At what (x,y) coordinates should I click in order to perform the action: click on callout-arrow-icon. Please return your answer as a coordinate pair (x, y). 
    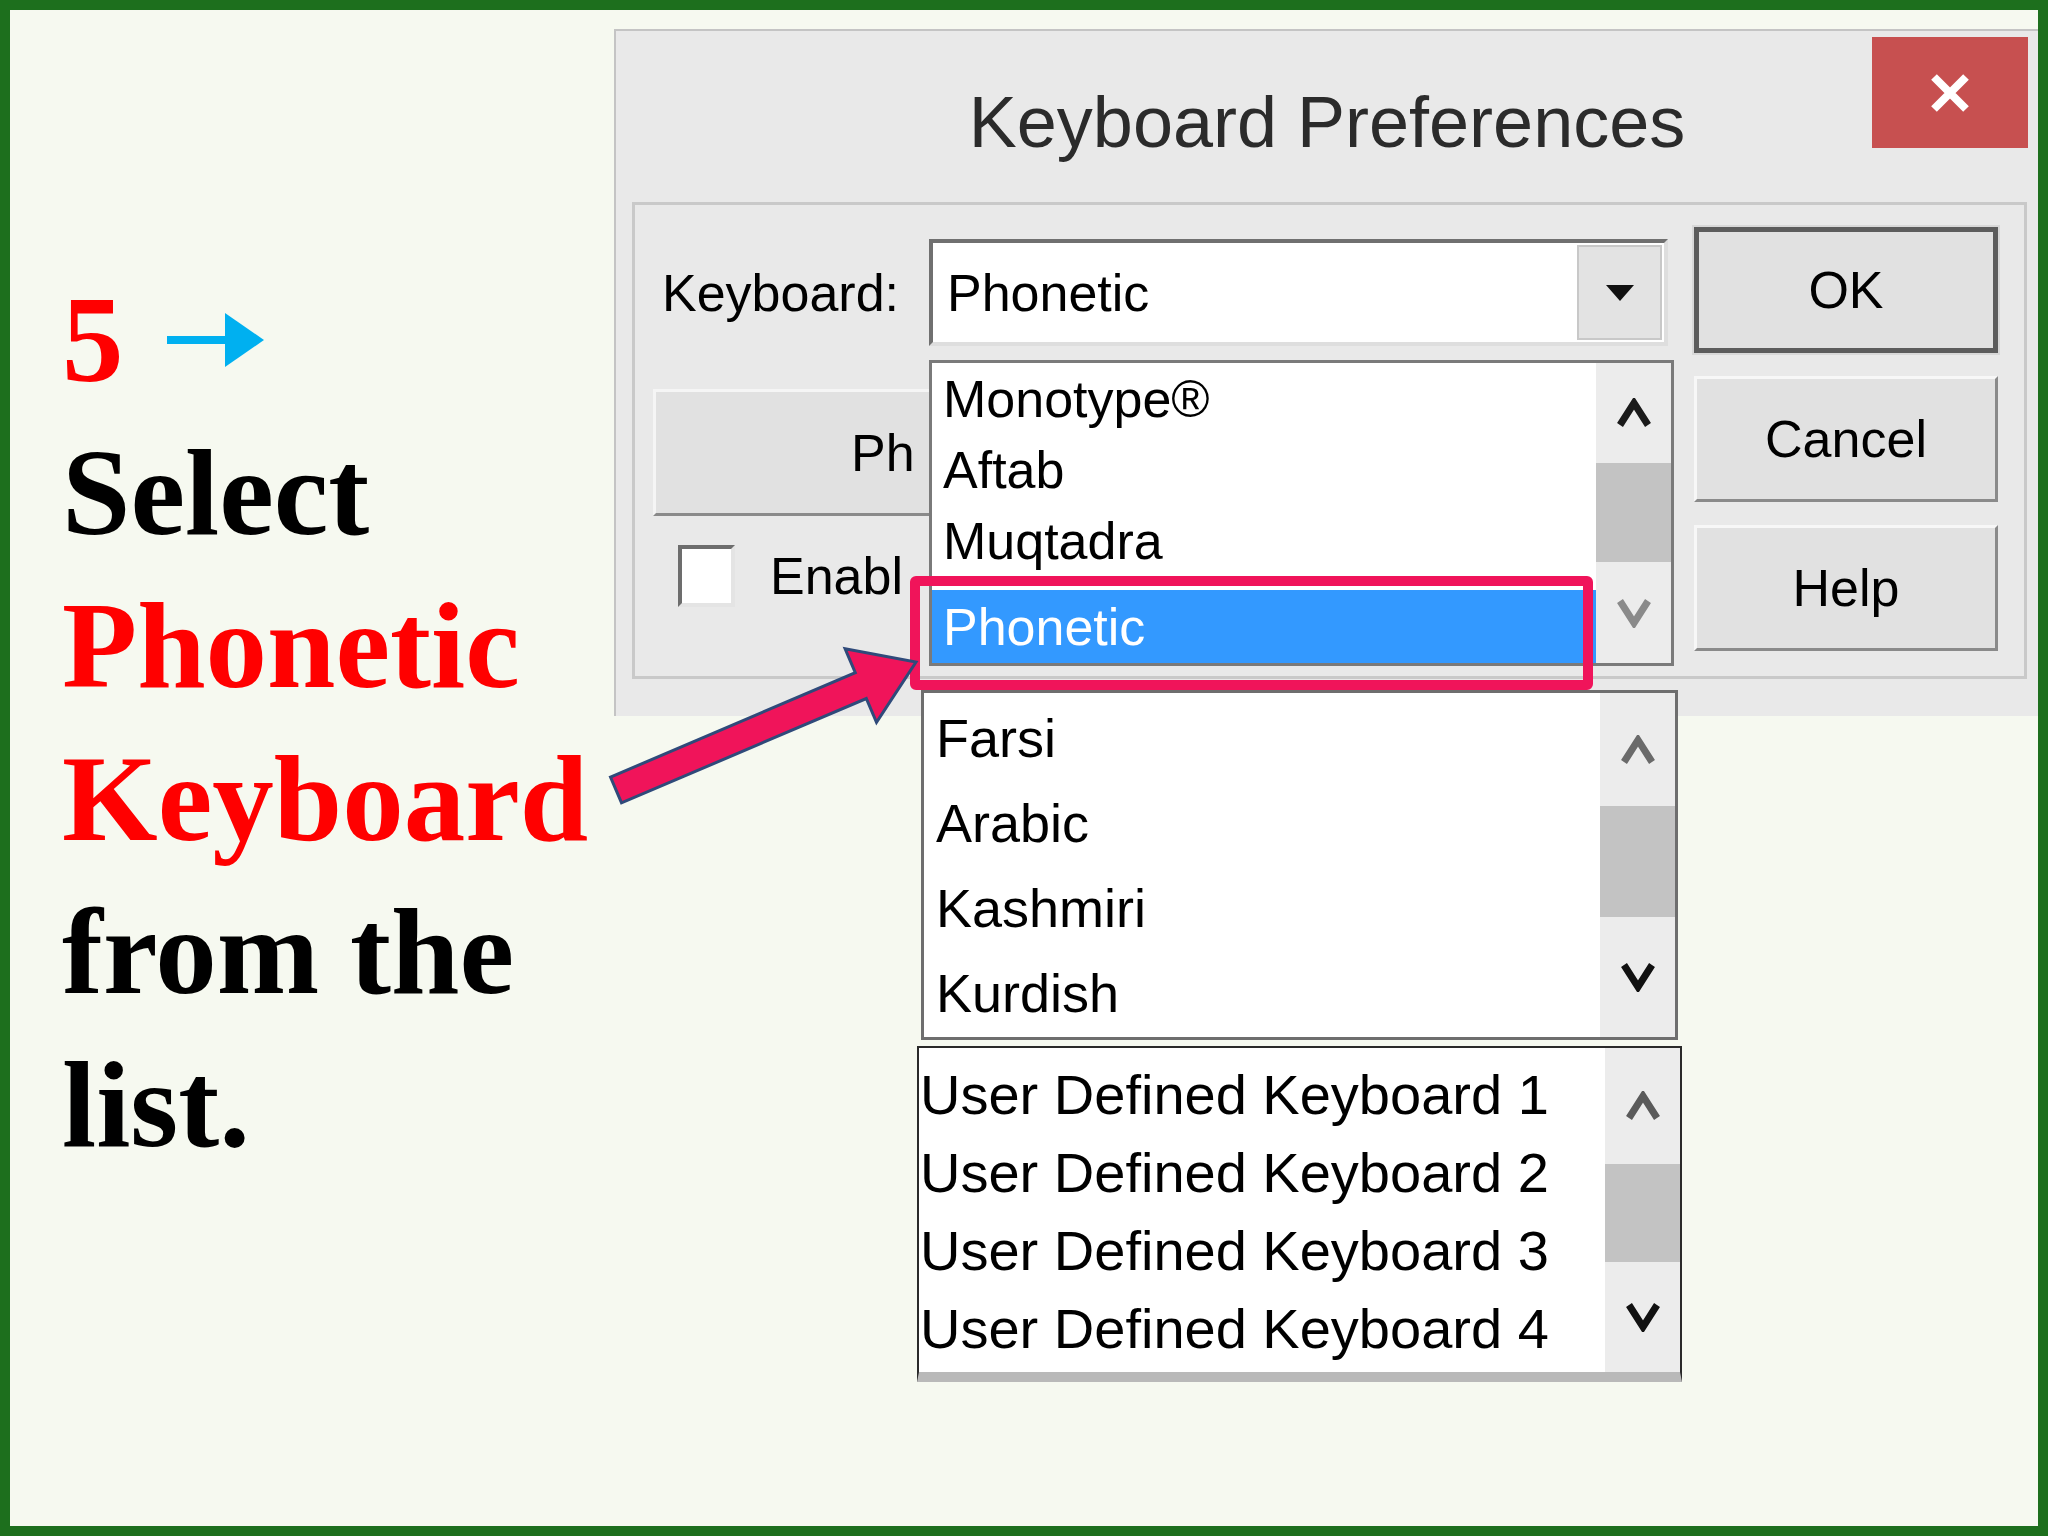
    Looking at the image, I should click on (764, 726).